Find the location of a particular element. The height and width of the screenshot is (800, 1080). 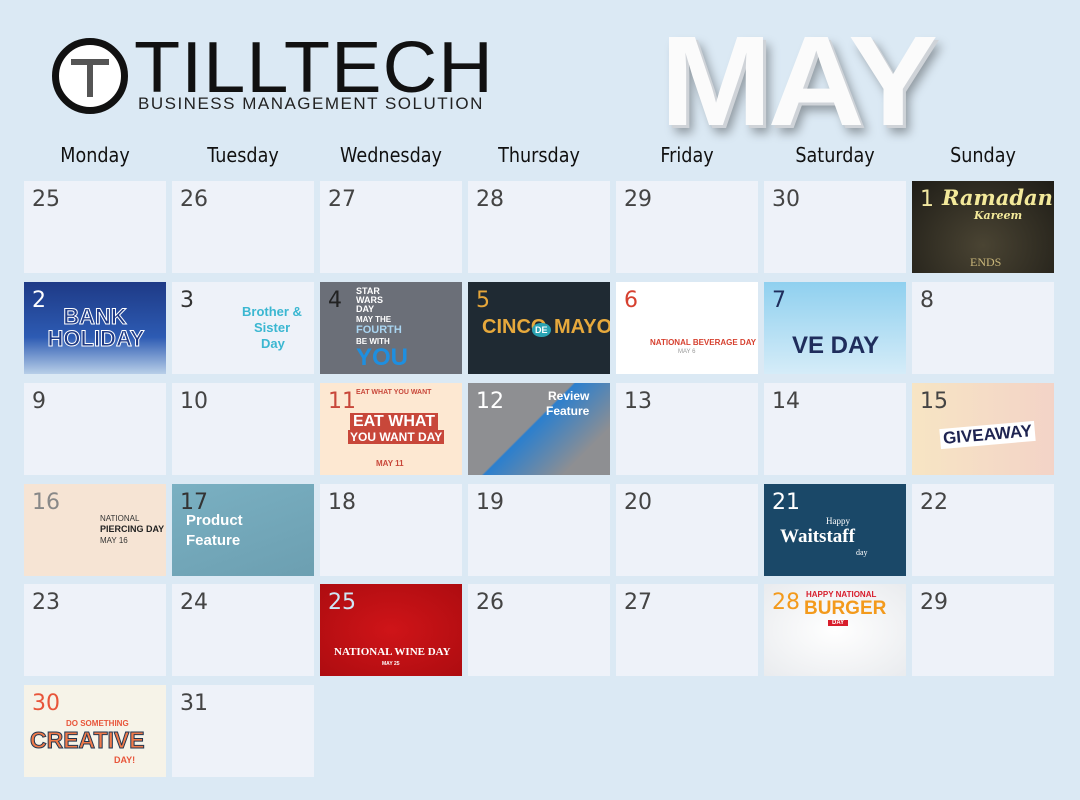

weekday-sunday: Sunday is located at coordinates (983, 155).